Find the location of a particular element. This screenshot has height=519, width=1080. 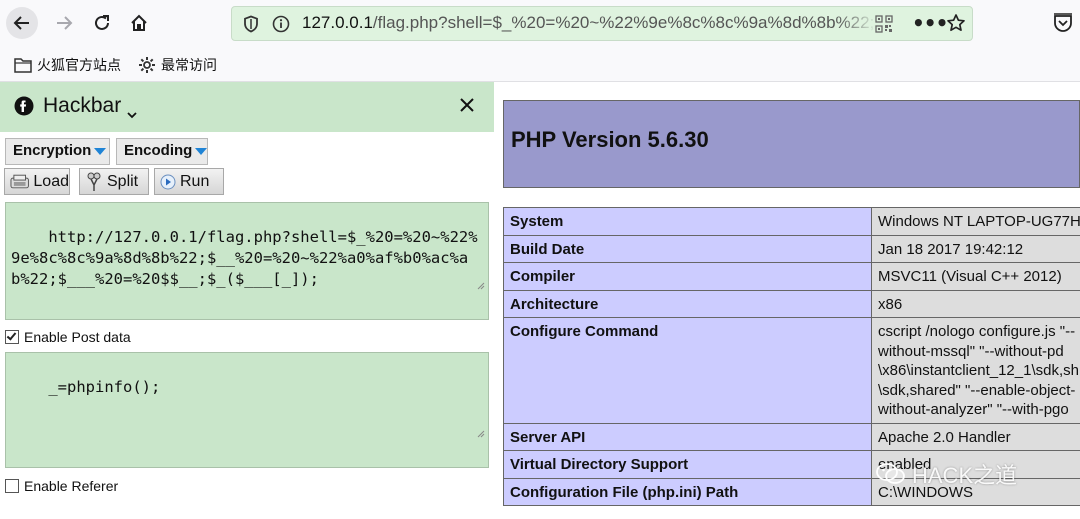

post-data-textarea: _=phpinfo(); is located at coordinates (247, 410).